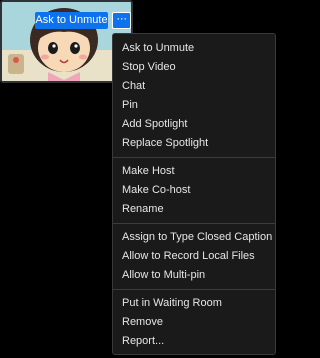 This screenshot has height=358, width=320. I want to click on menu-item-allow-record-local: Allow to Record Local Files, so click(194, 256).